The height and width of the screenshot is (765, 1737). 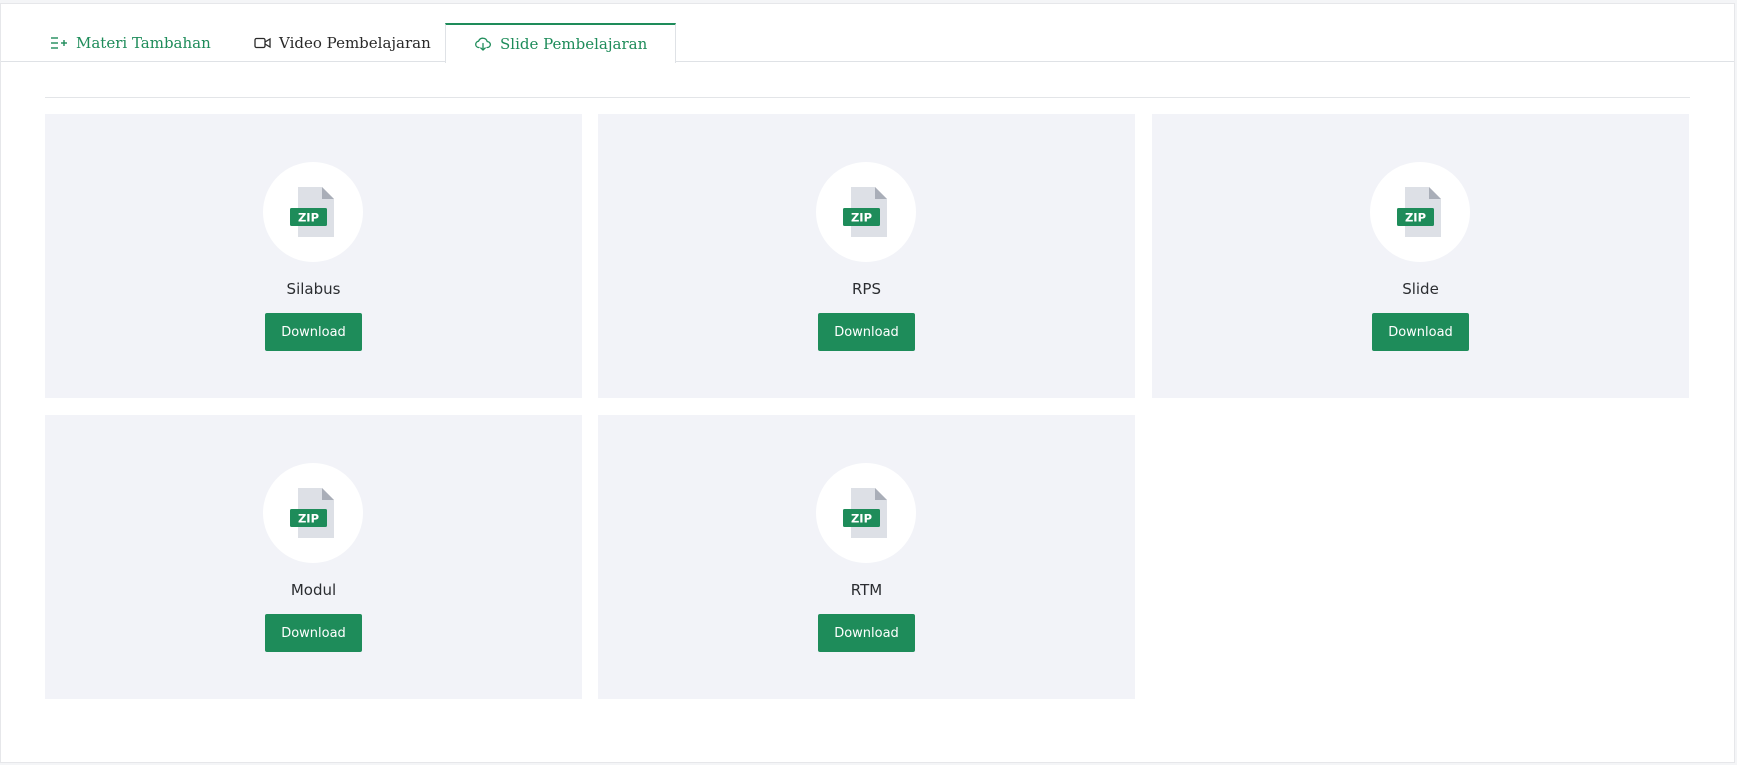 I want to click on file-title: Modul, so click(x=313, y=590).